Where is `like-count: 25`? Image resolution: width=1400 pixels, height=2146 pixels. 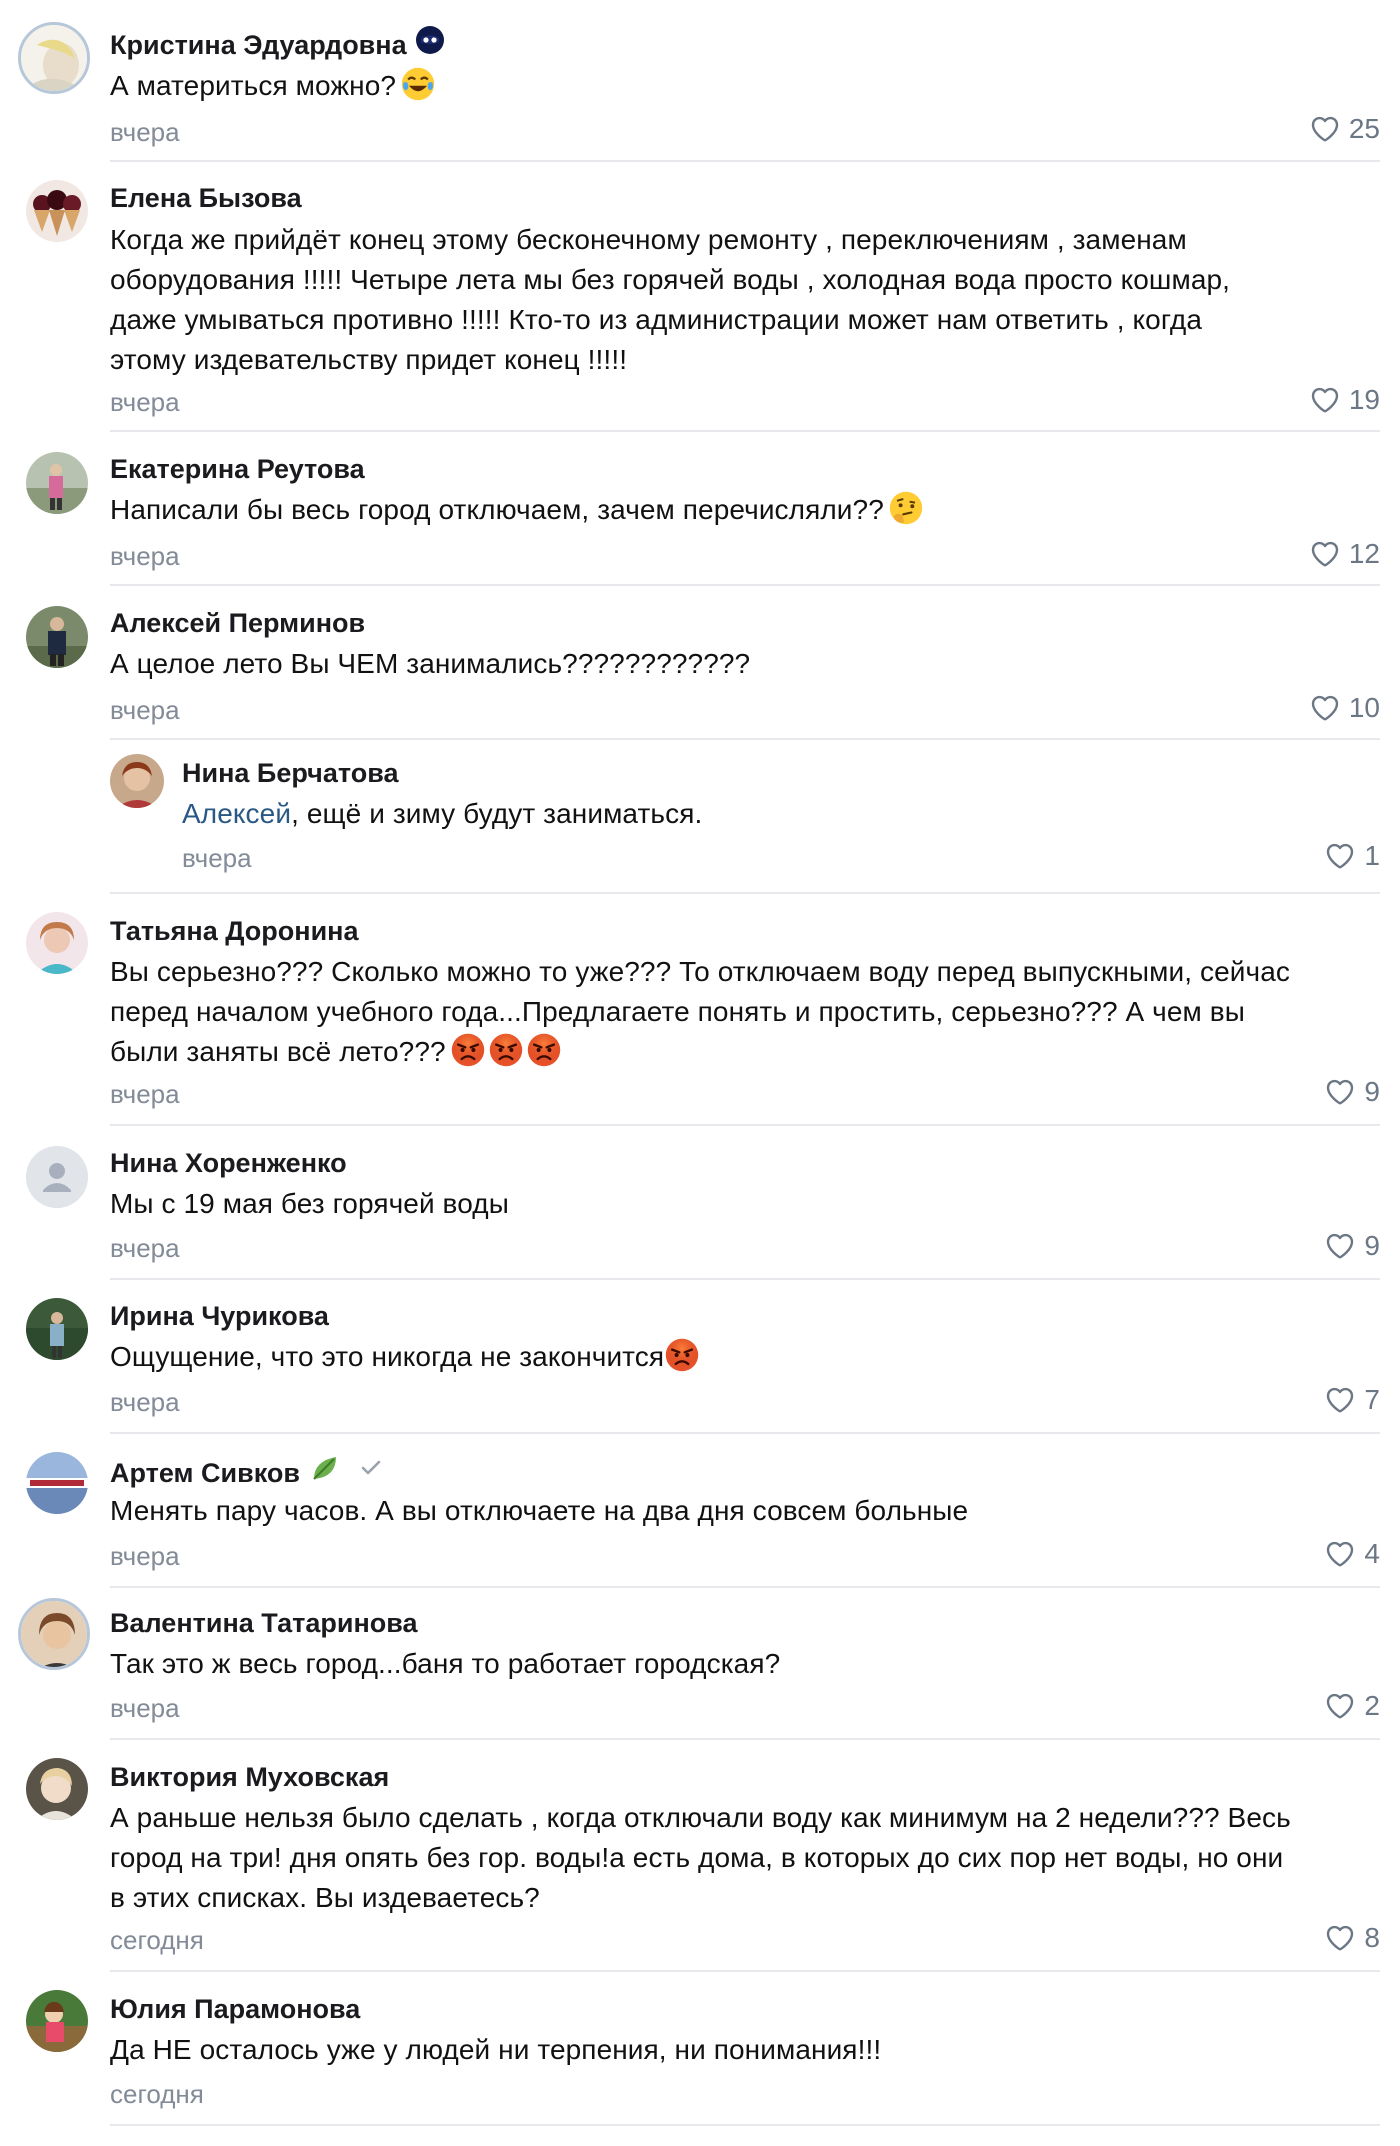 like-count: 25 is located at coordinates (1364, 128).